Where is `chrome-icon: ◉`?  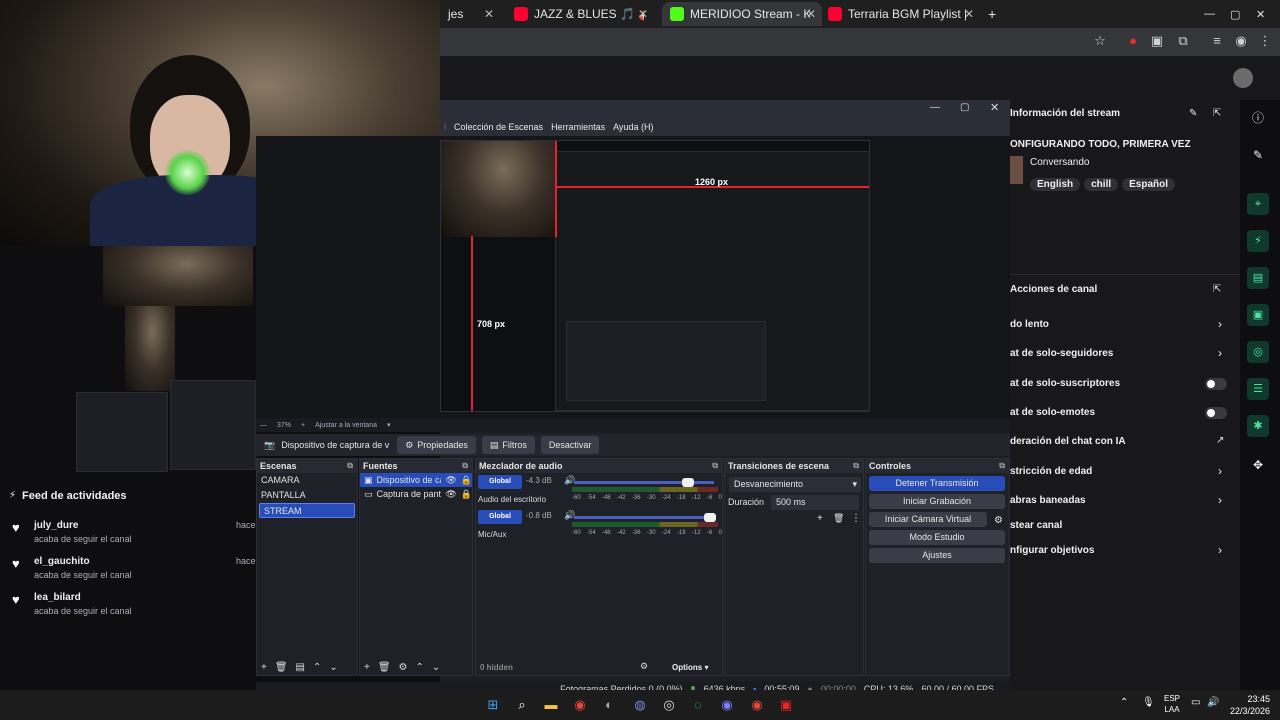 chrome-icon: ◉ is located at coordinates (580, 705).